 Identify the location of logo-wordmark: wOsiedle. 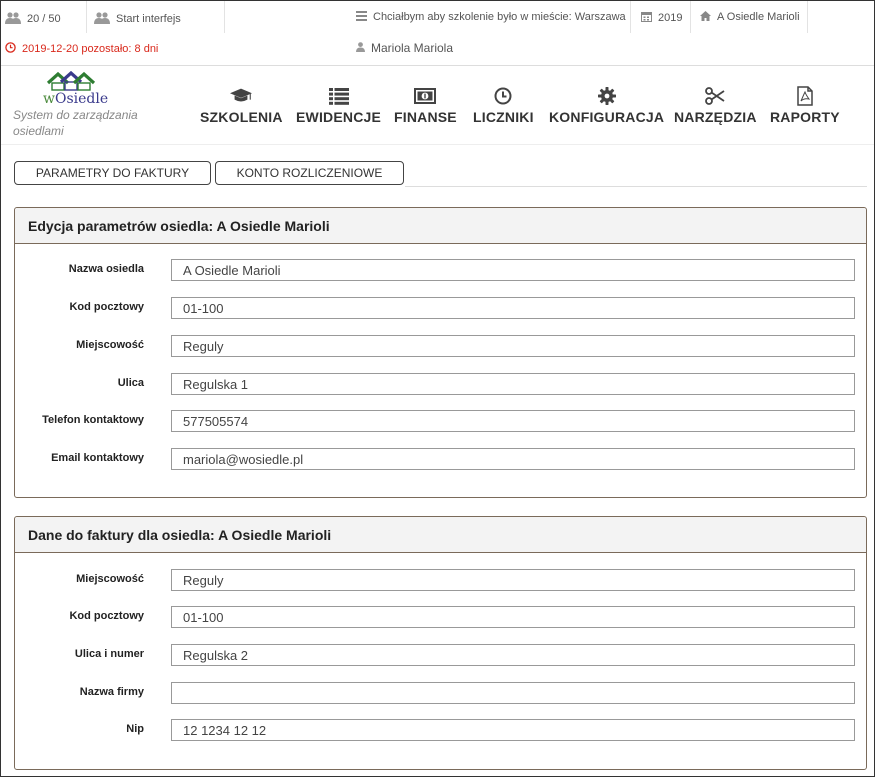
(75, 99).